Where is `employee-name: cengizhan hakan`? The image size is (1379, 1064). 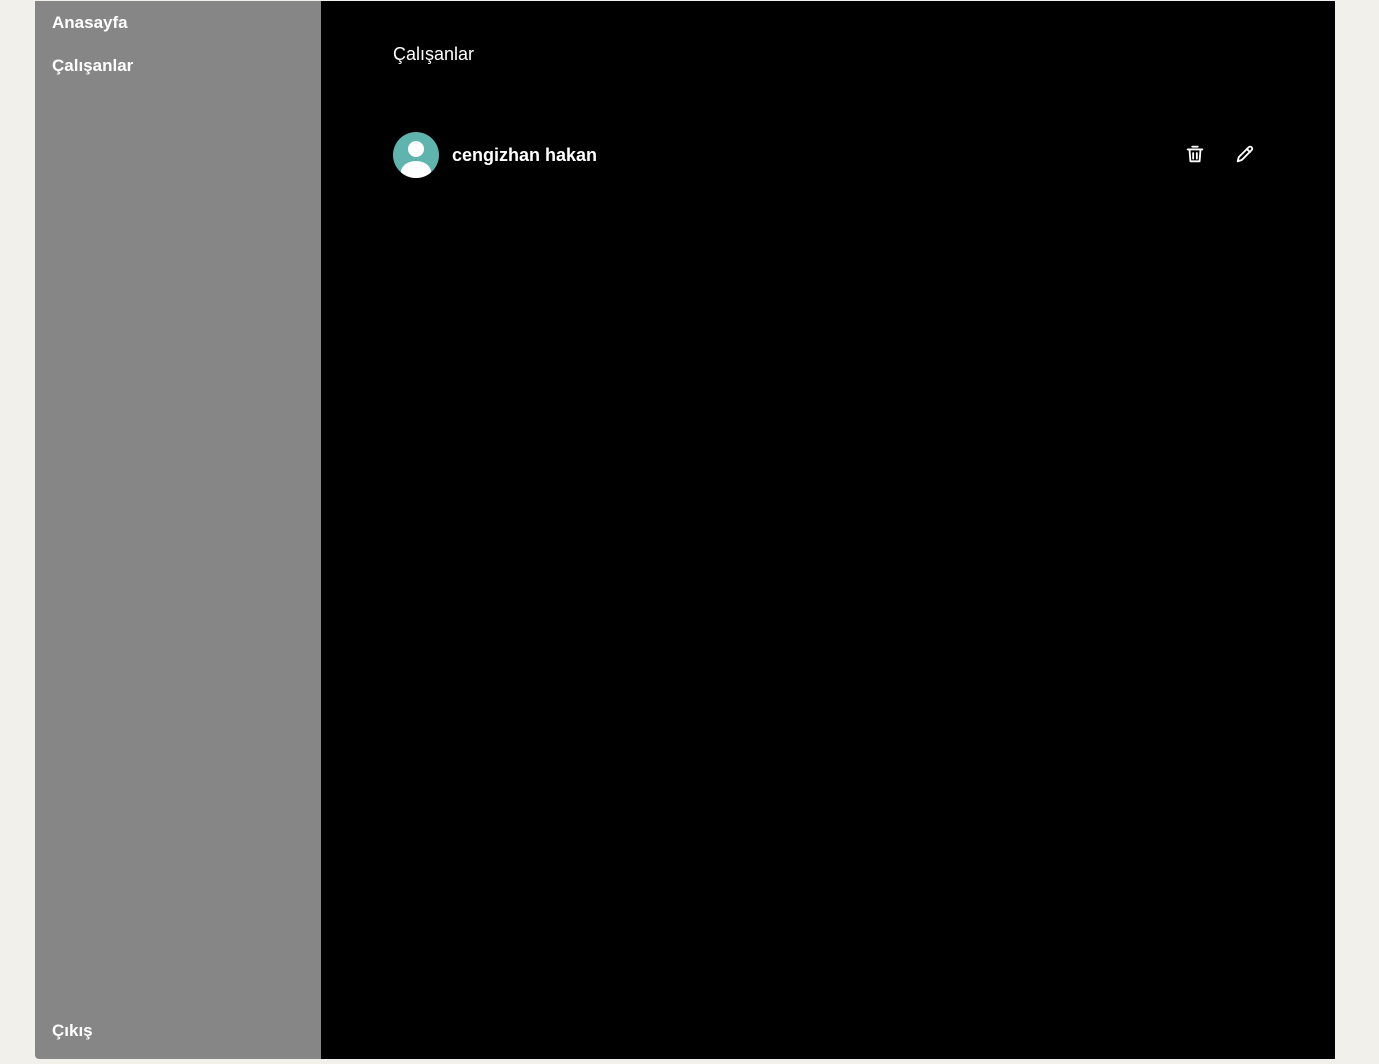 employee-name: cengizhan hakan is located at coordinates (525, 155).